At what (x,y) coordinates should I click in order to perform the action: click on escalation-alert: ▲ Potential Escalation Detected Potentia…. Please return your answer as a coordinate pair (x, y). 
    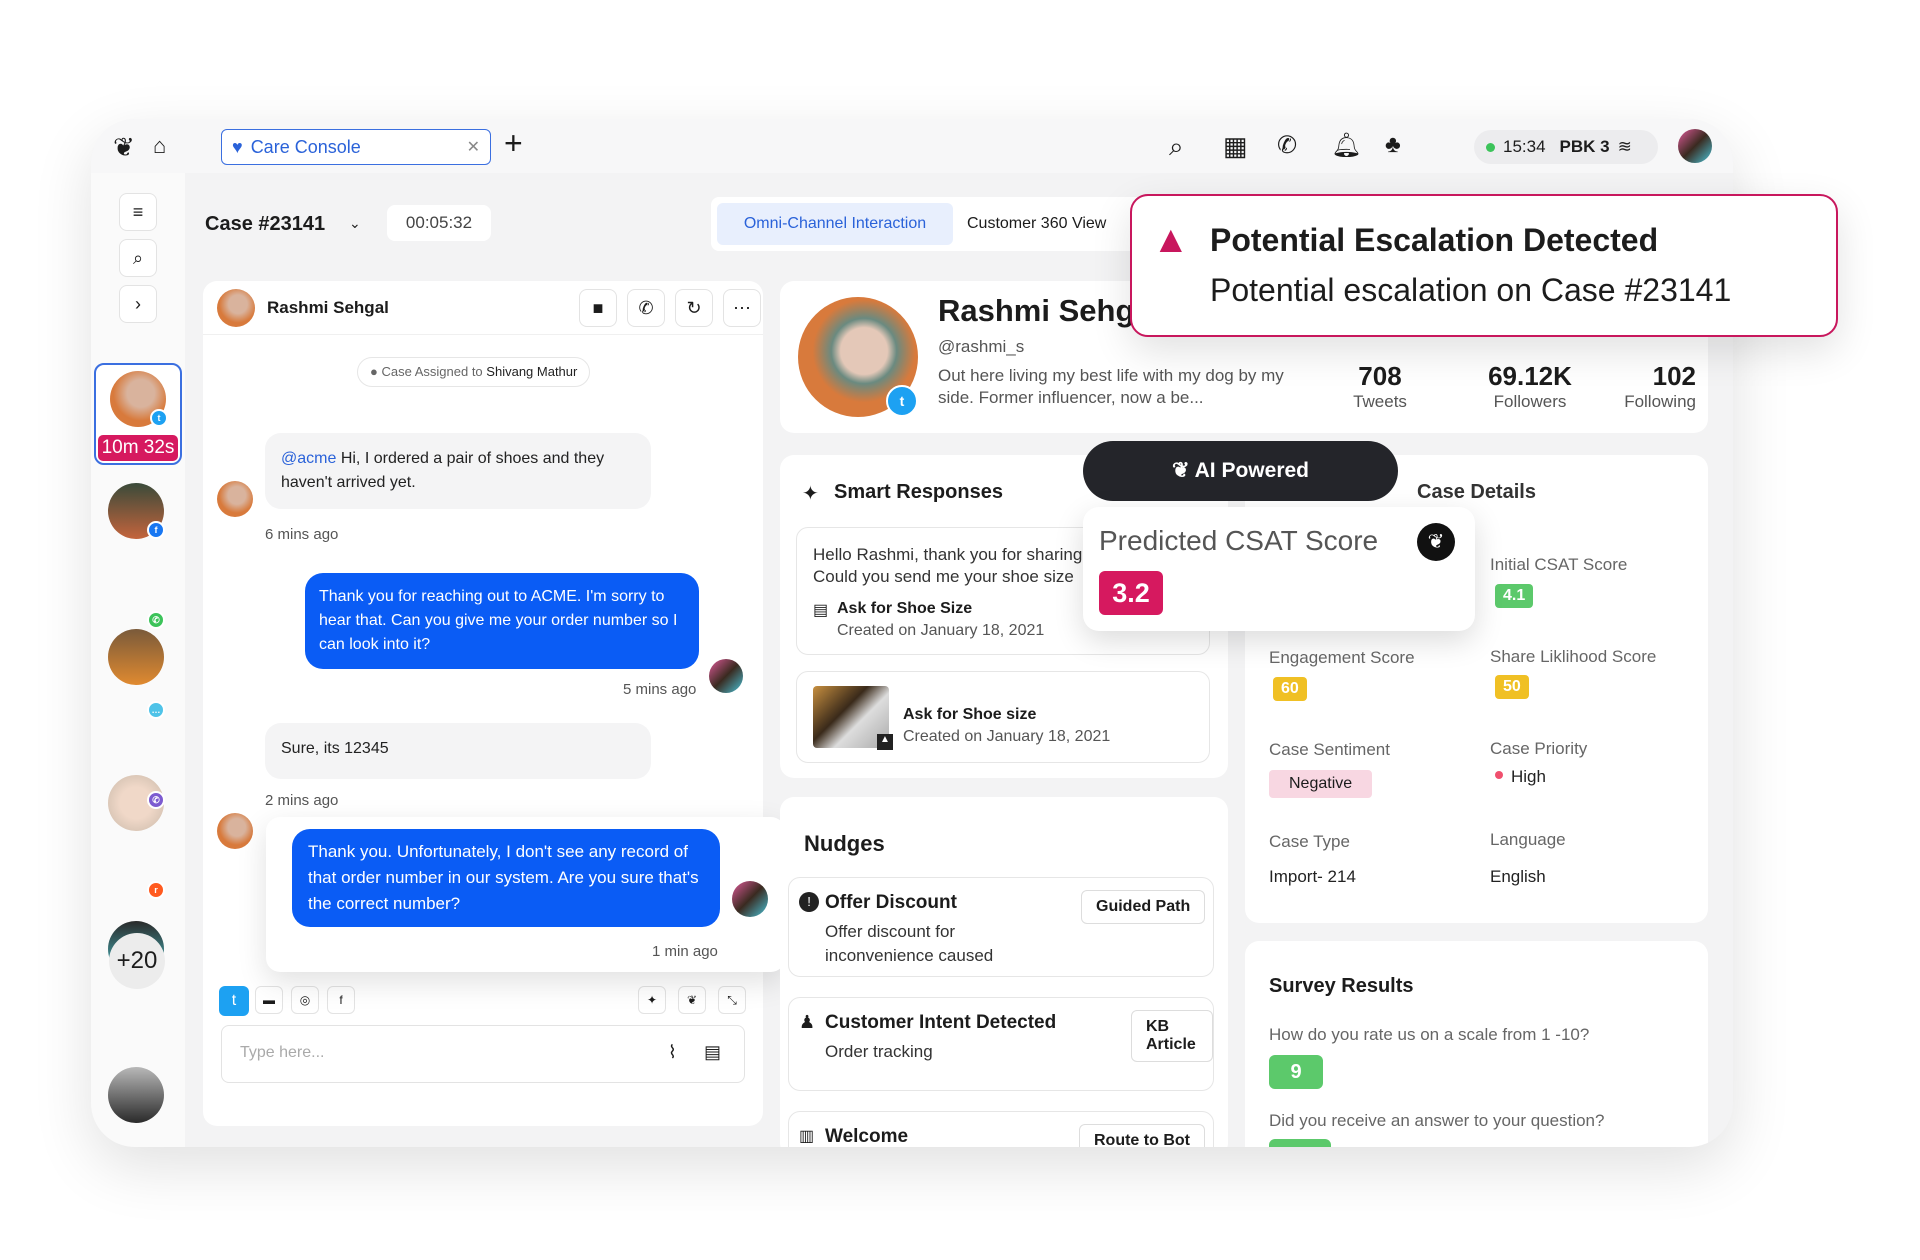
    Looking at the image, I should click on (1484, 265).